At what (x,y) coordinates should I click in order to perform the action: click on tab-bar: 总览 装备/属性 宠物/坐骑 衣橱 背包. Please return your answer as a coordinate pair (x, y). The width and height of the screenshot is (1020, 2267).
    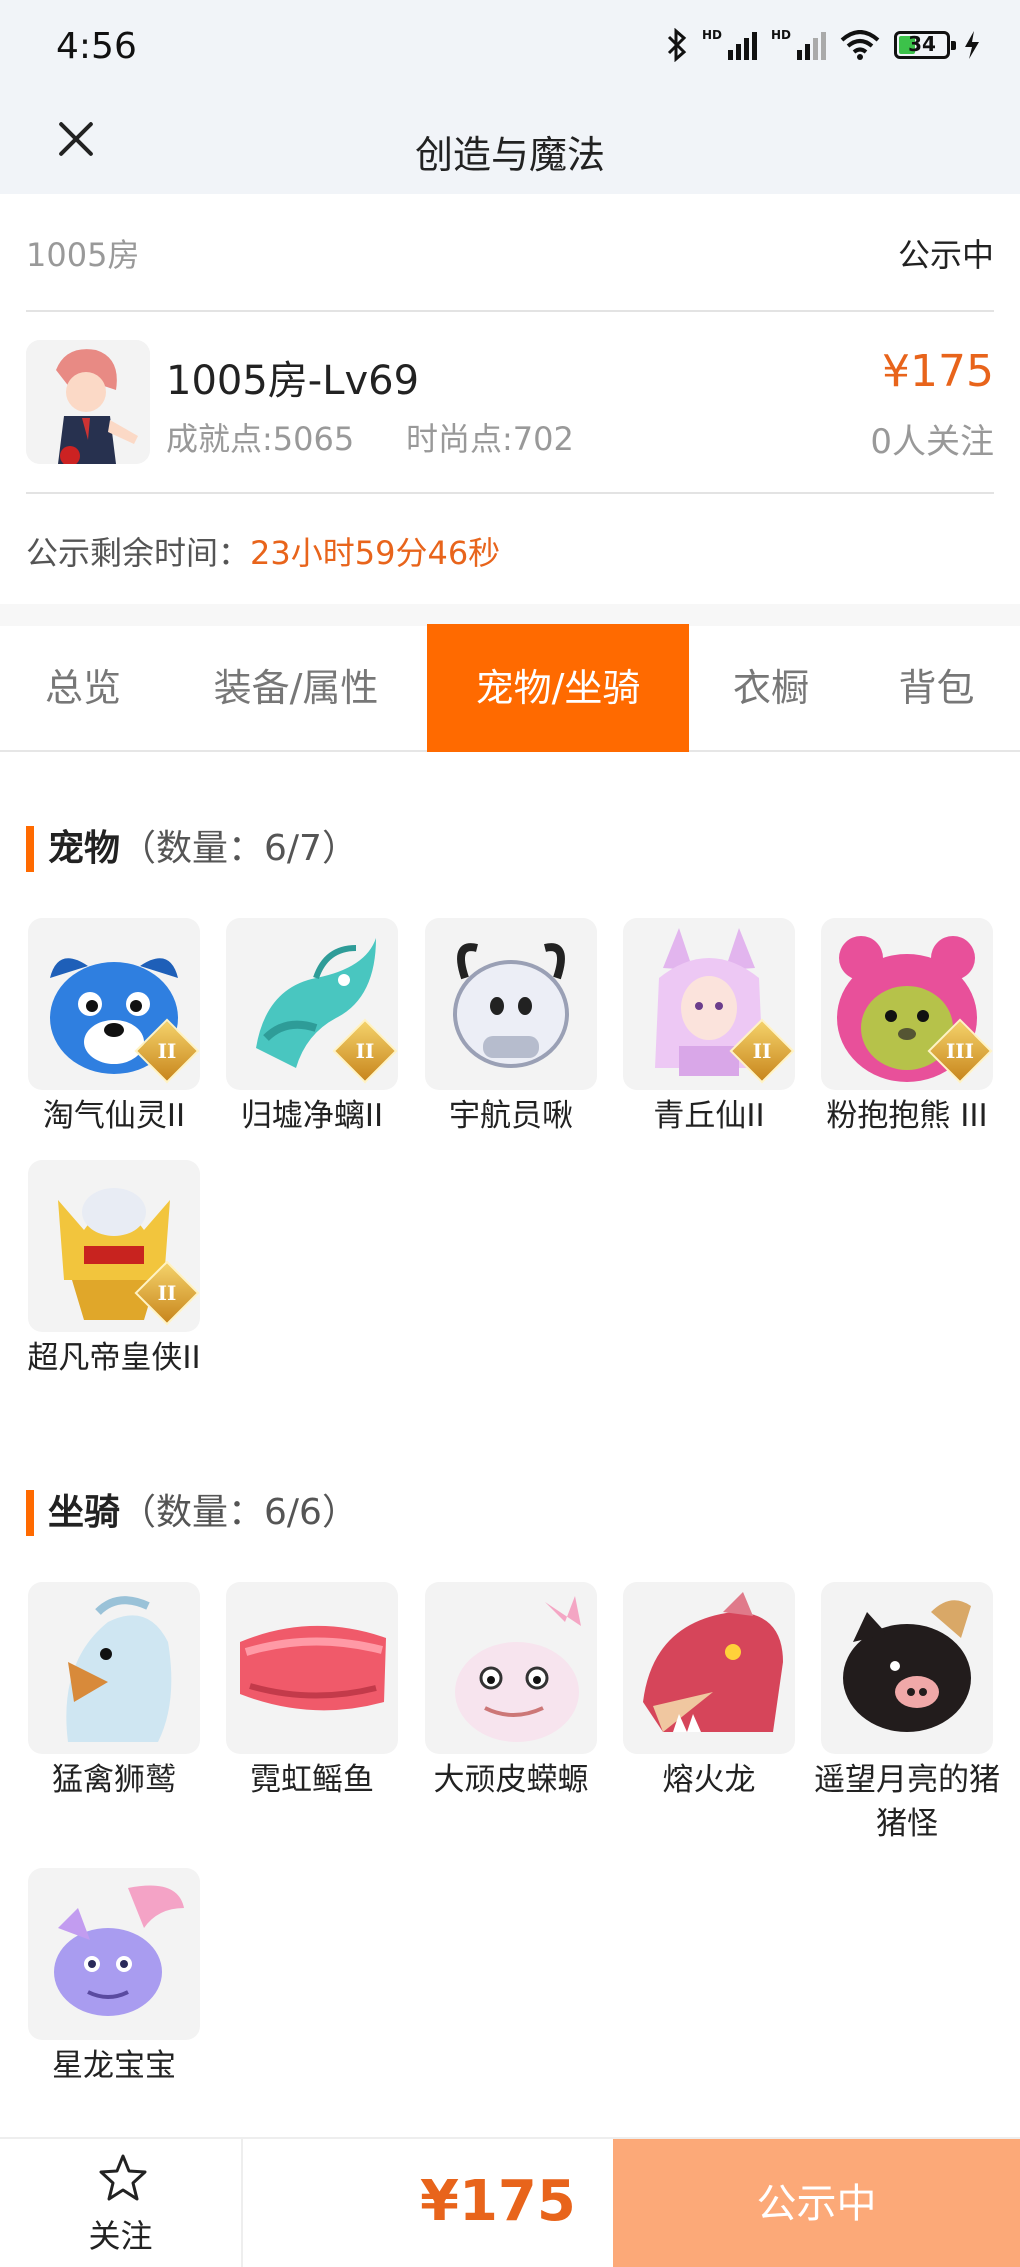
    Looking at the image, I should click on (510, 688).